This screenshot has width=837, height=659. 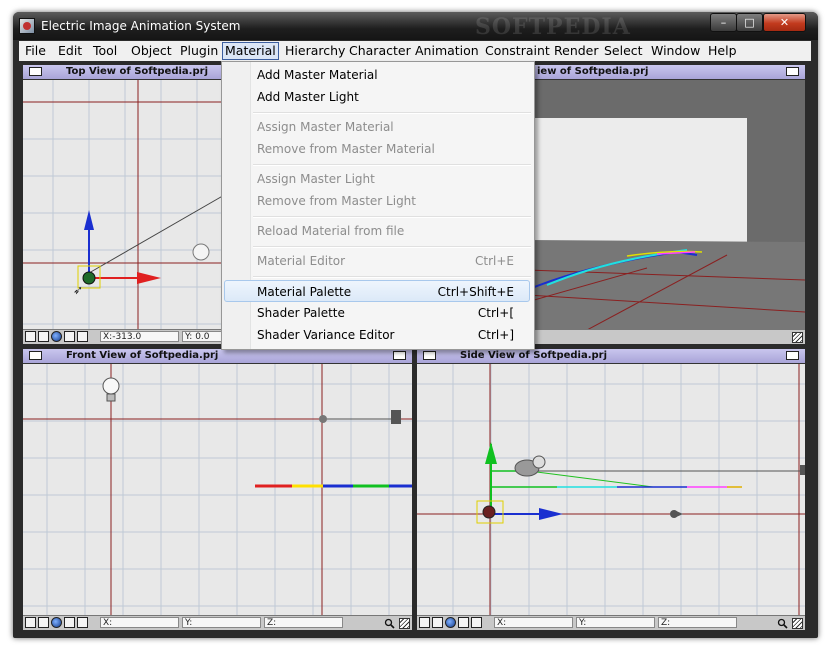 I want to click on viewport-camera-statusbar, so click(x=666, y=336).